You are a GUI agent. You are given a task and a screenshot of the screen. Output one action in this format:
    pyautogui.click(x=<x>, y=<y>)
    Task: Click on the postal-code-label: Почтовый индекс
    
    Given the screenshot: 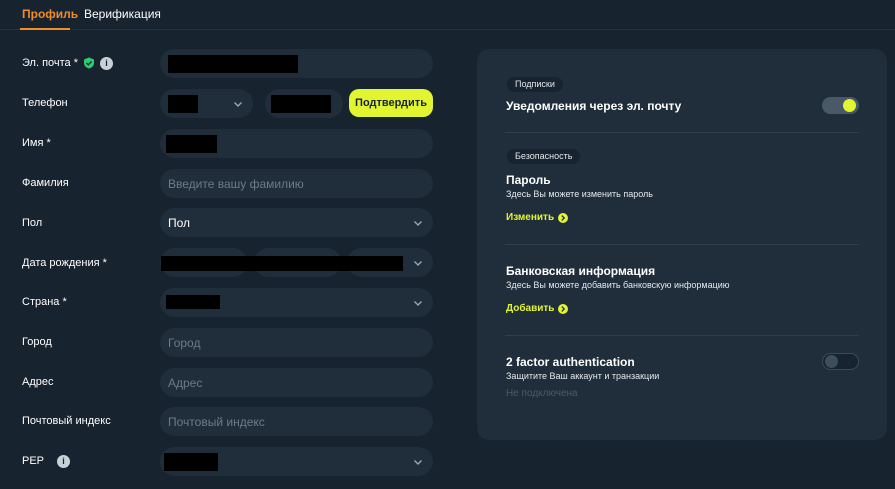 What is the action you would take?
    pyautogui.click(x=66, y=421)
    